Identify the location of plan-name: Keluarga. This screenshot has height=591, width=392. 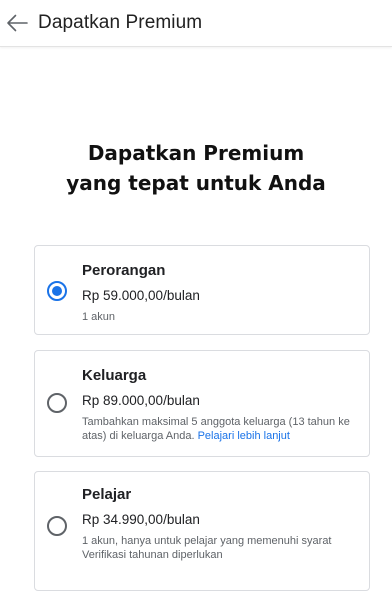
(114, 375).